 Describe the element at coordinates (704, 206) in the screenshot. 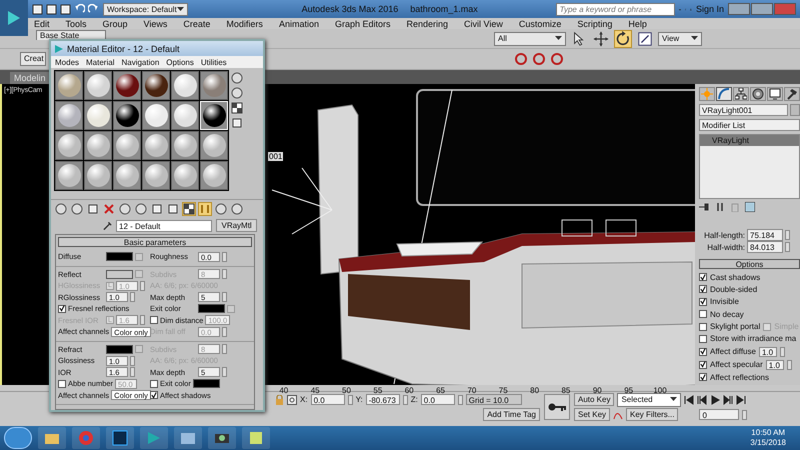

I see `pin-icon` at that location.